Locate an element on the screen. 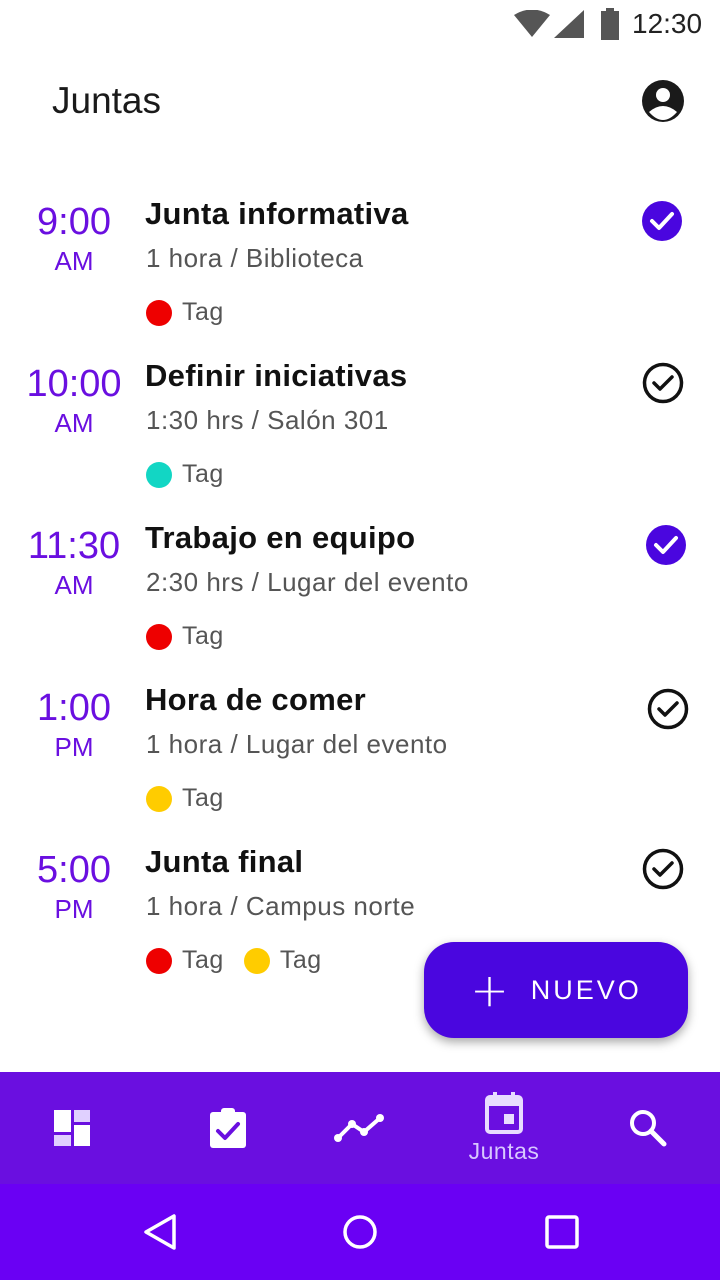  meeting-time: 1:00 PM is located at coordinates (74, 724).